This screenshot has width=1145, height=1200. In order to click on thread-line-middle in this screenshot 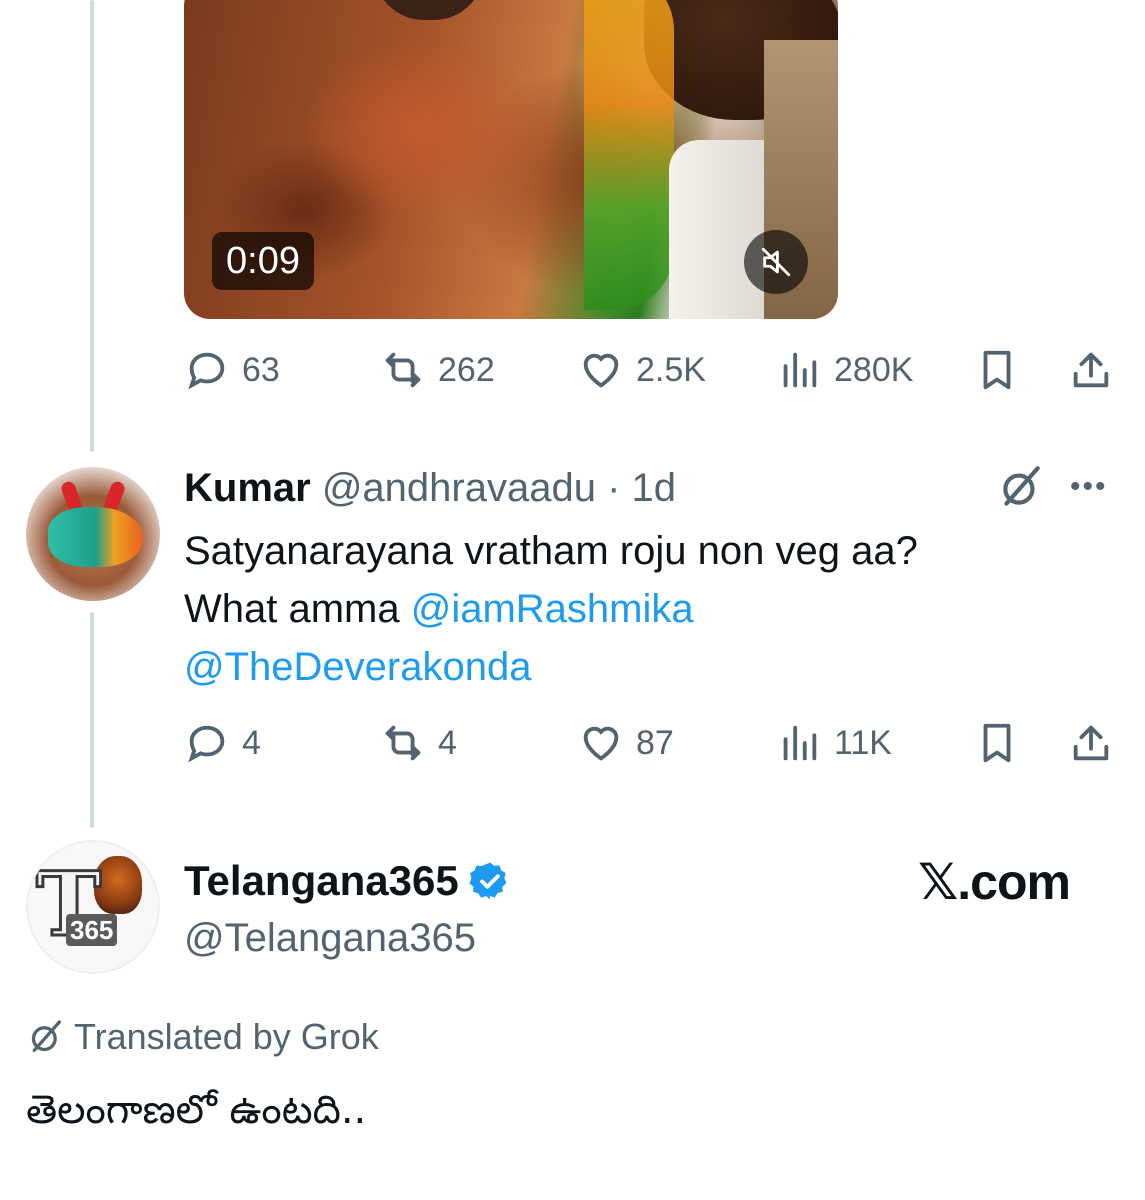, I will do `click(92, 720)`.